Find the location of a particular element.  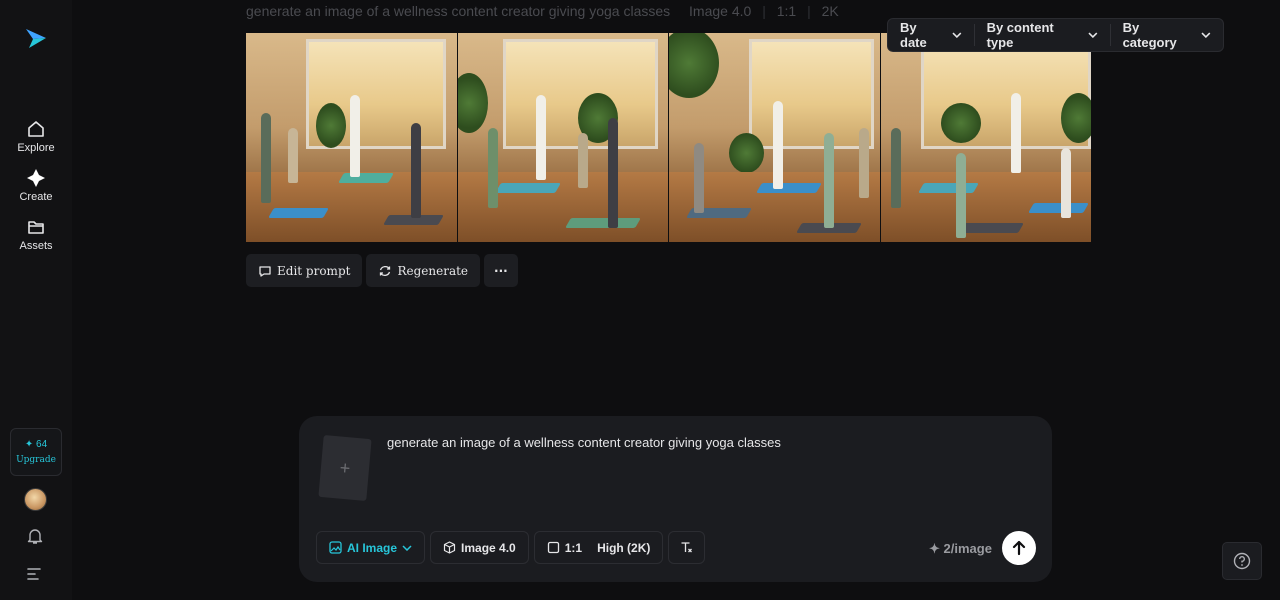

home-icon is located at coordinates (36, 129).